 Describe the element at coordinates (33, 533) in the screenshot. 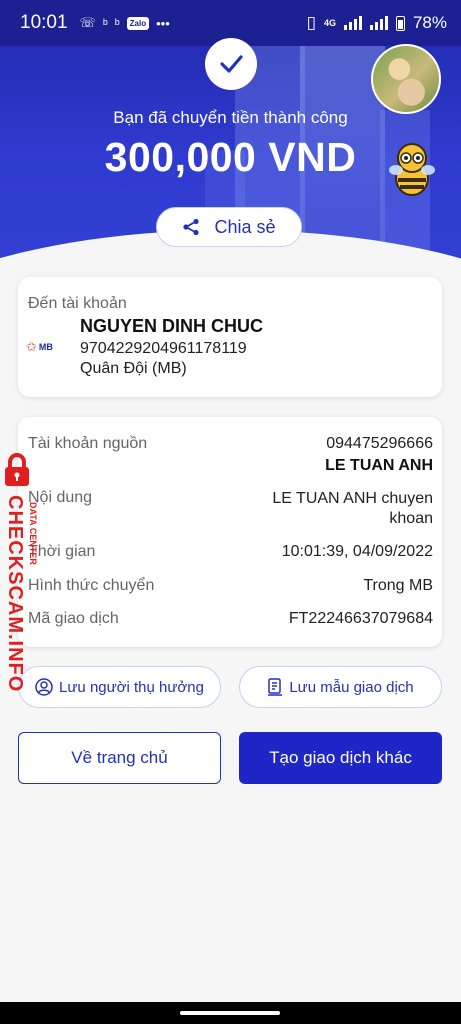

I see `watermark-subtext: DATA CENTER` at that location.